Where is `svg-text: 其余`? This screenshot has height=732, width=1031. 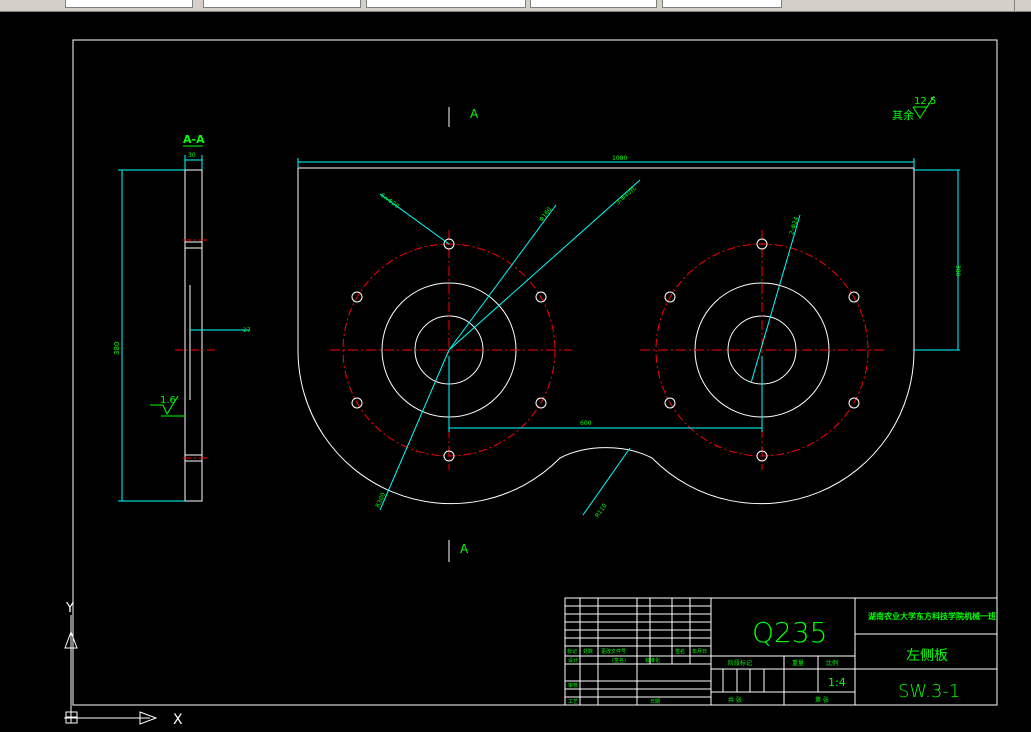
svg-text: 其余 is located at coordinates (903, 115).